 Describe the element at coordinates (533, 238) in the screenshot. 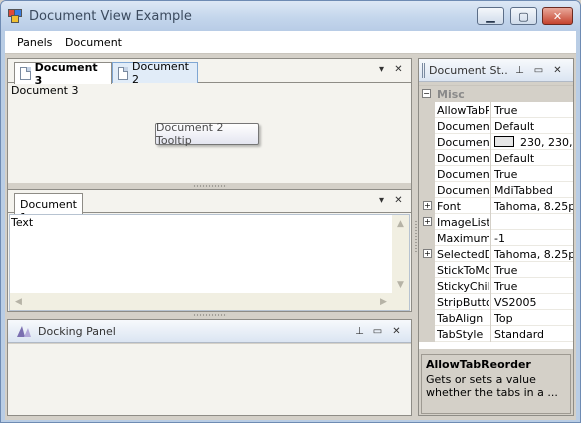

I see `property-value: -1` at that location.